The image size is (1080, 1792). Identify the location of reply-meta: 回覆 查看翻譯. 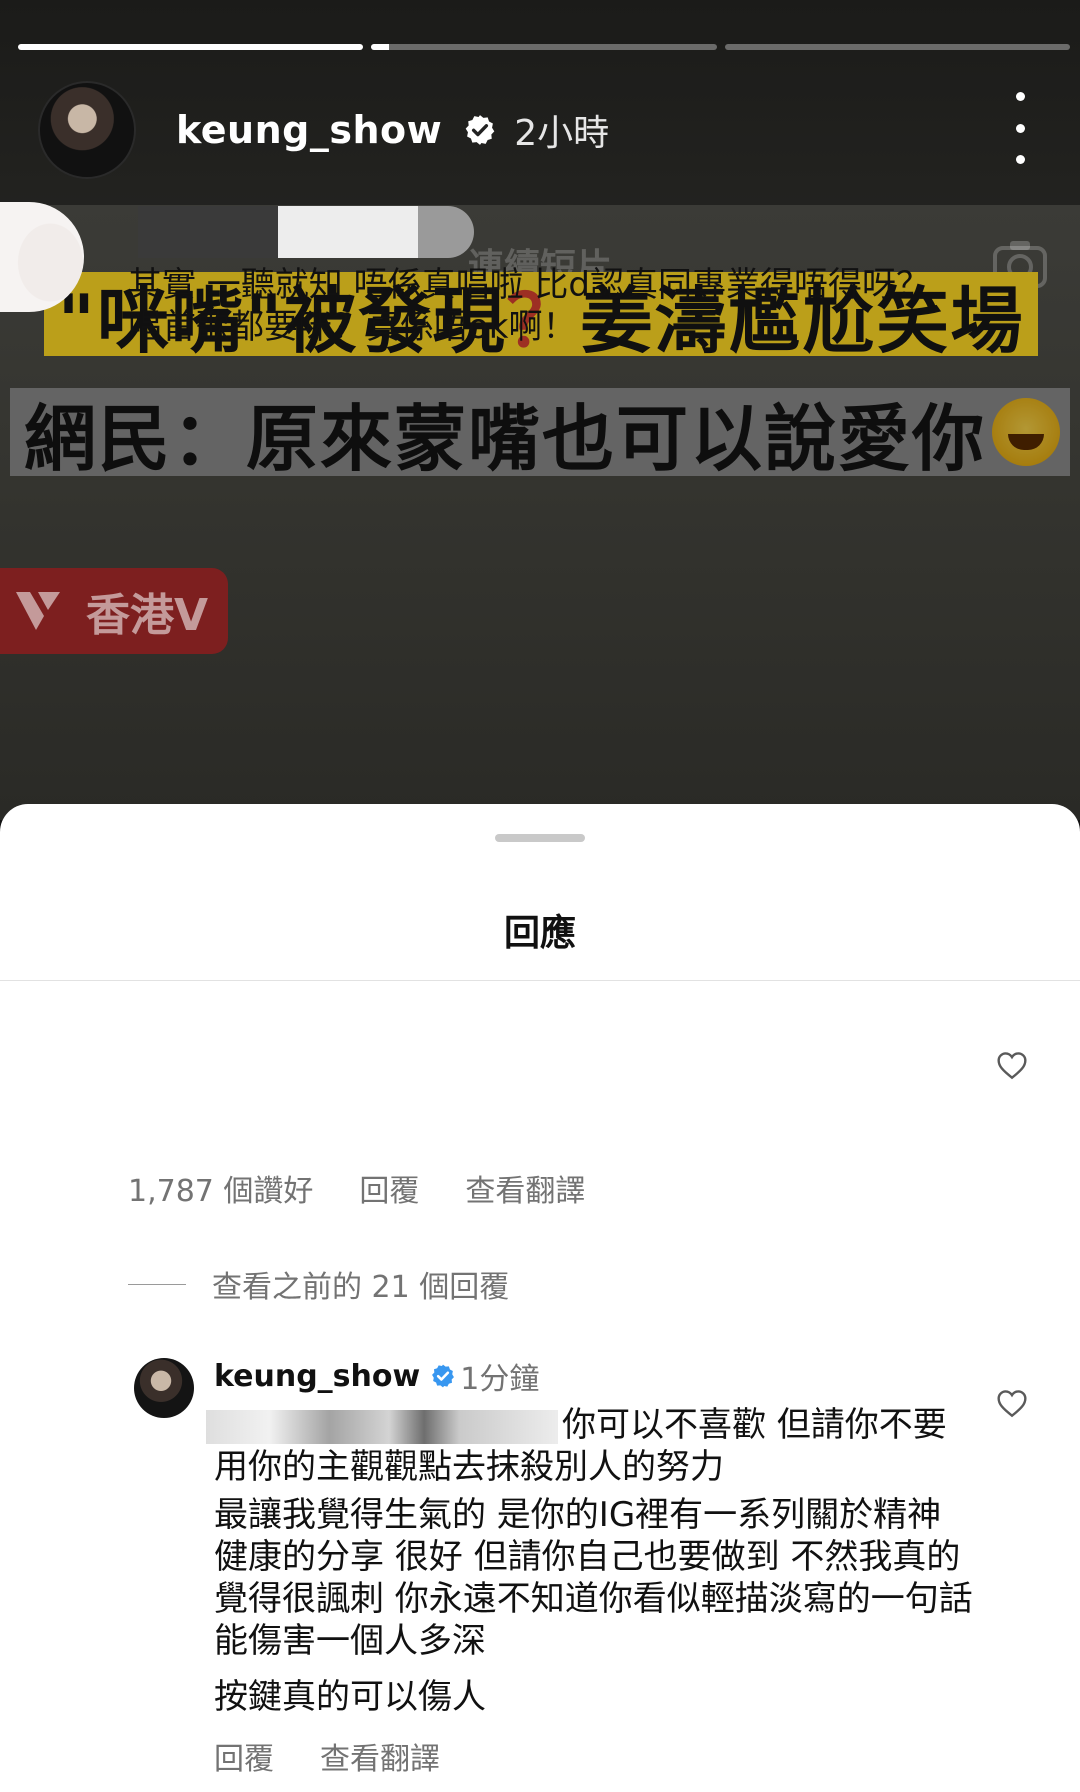
(327, 1756).